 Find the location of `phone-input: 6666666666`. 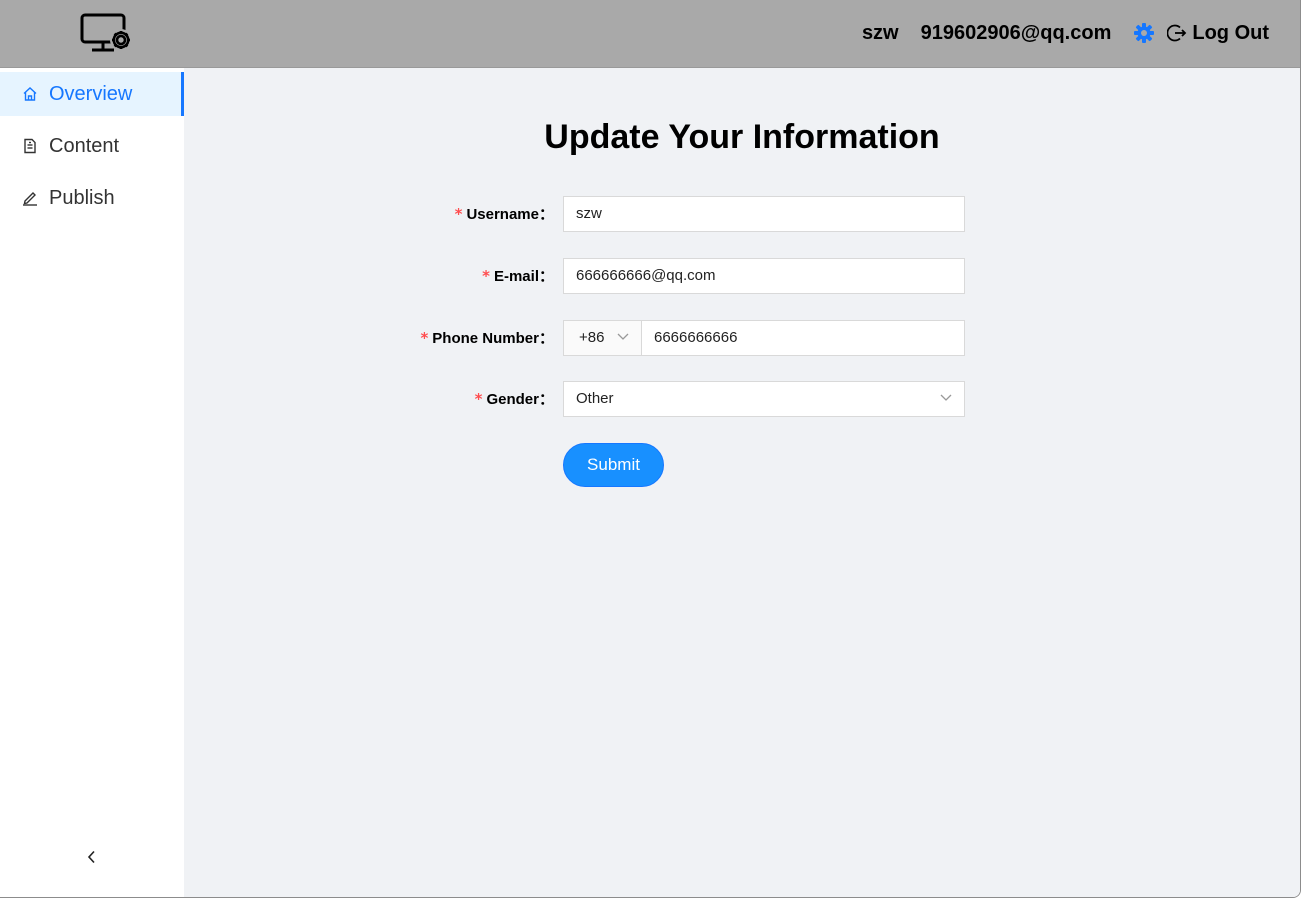

phone-input: 6666666666 is located at coordinates (803, 338).